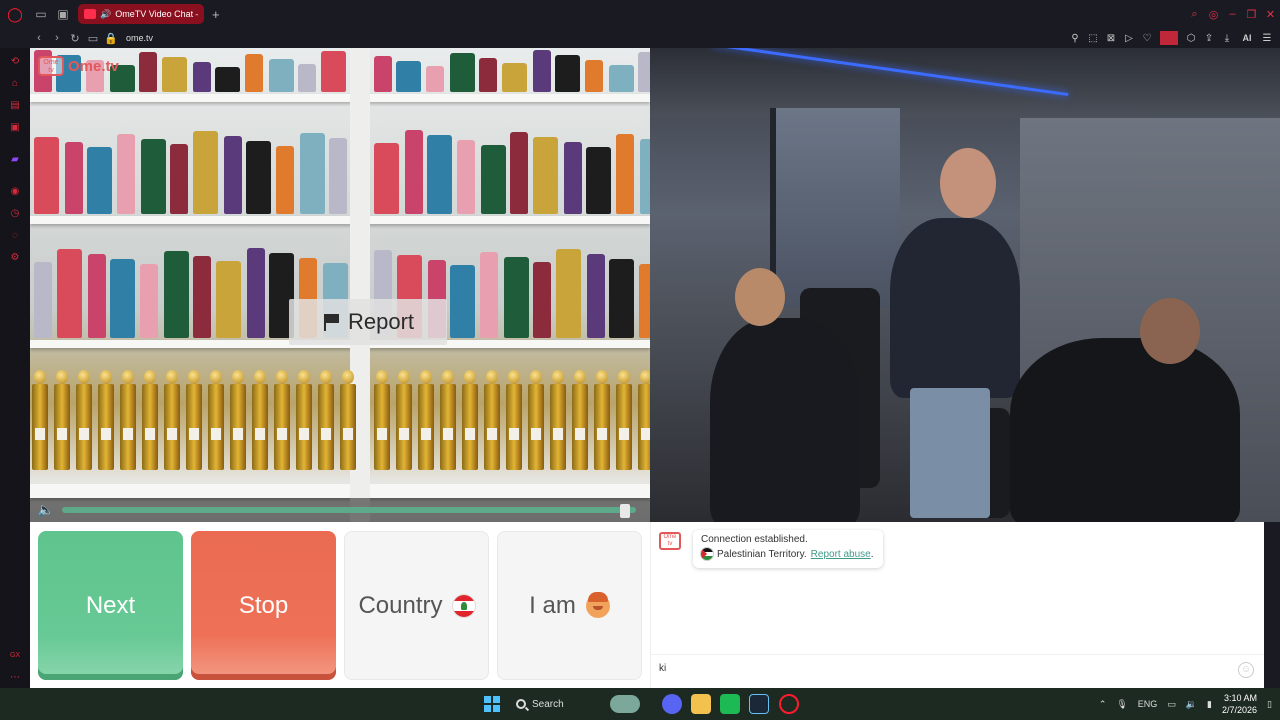  What do you see at coordinates (368, 322) in the screenshot?
I see `report-button: Report` at bounding box center [368, 322].